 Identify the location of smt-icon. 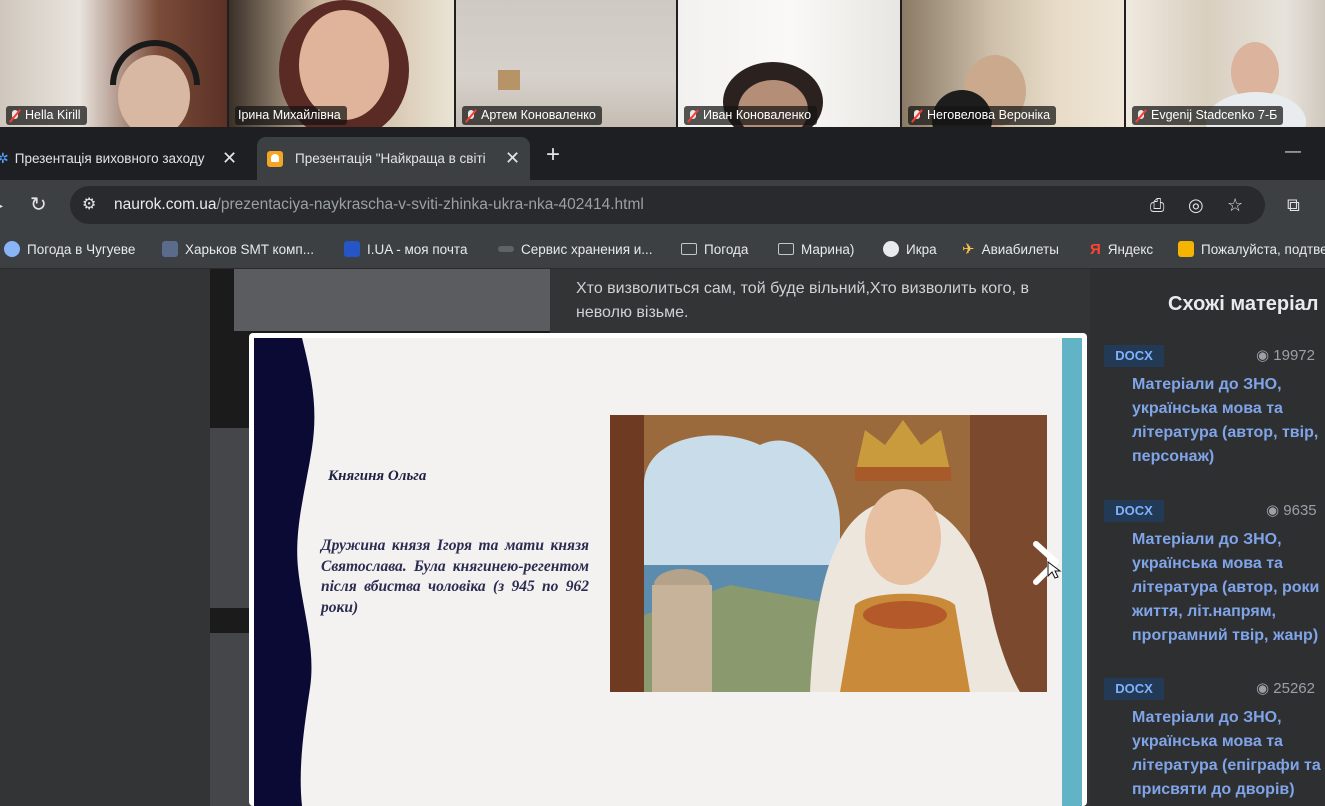
(170, 249).